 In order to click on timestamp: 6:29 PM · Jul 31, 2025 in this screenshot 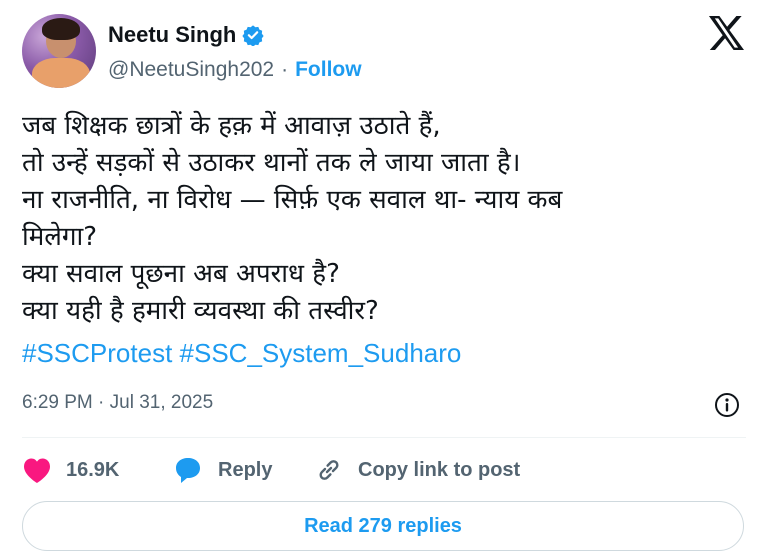, I will do `click(117, 403)`.